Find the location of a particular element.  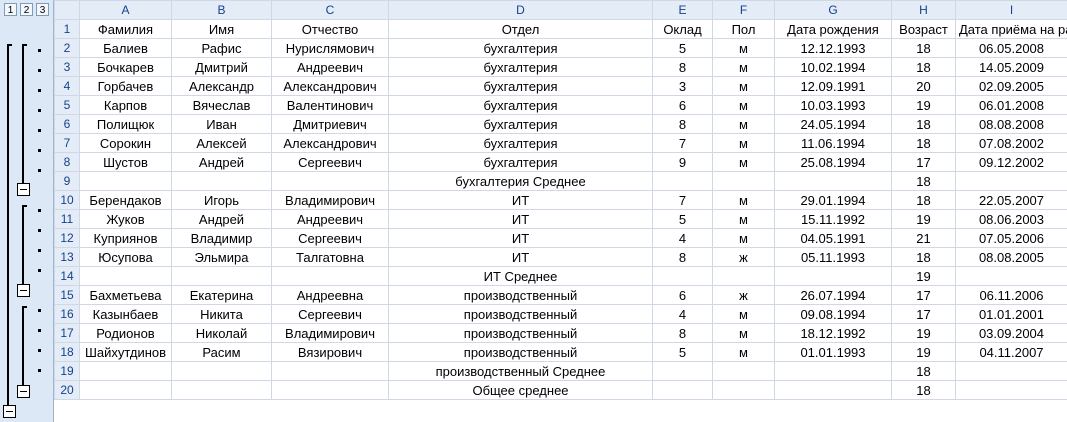

row-header: 2 is located at coordinates (67, 48).